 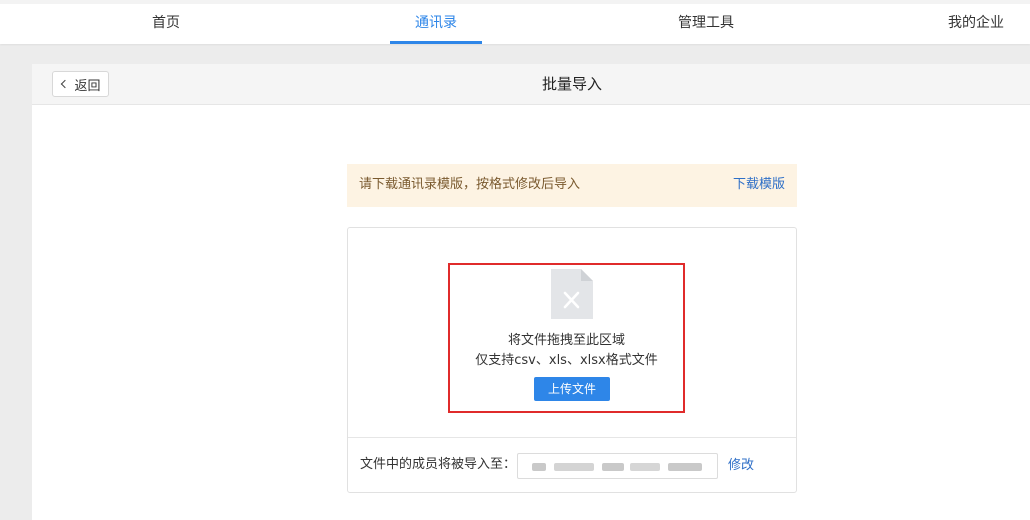 I want to click on active-tab-underline, so click(x=436, y=42).